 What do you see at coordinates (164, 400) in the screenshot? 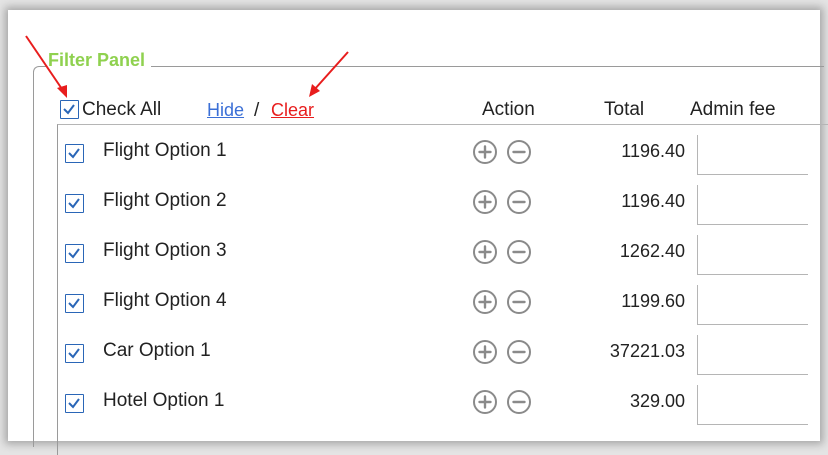
I see `option-label: Hotel Option 1` at bounding box center [164, 400].